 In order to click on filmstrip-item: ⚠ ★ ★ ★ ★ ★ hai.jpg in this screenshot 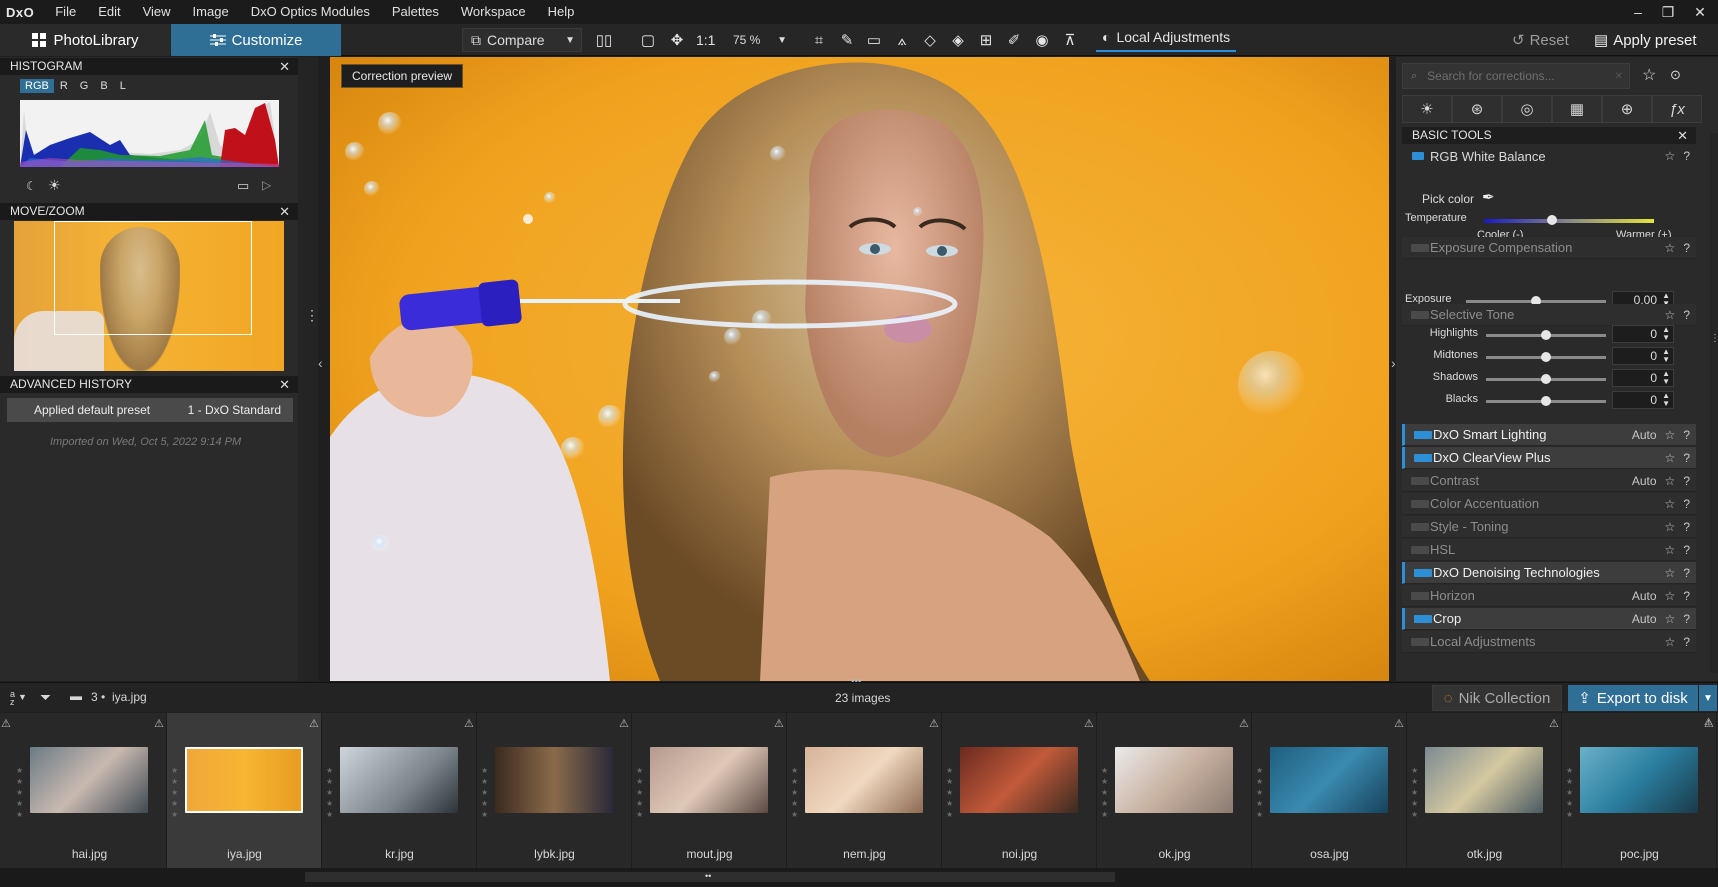, I will do `click(89, 790)`.